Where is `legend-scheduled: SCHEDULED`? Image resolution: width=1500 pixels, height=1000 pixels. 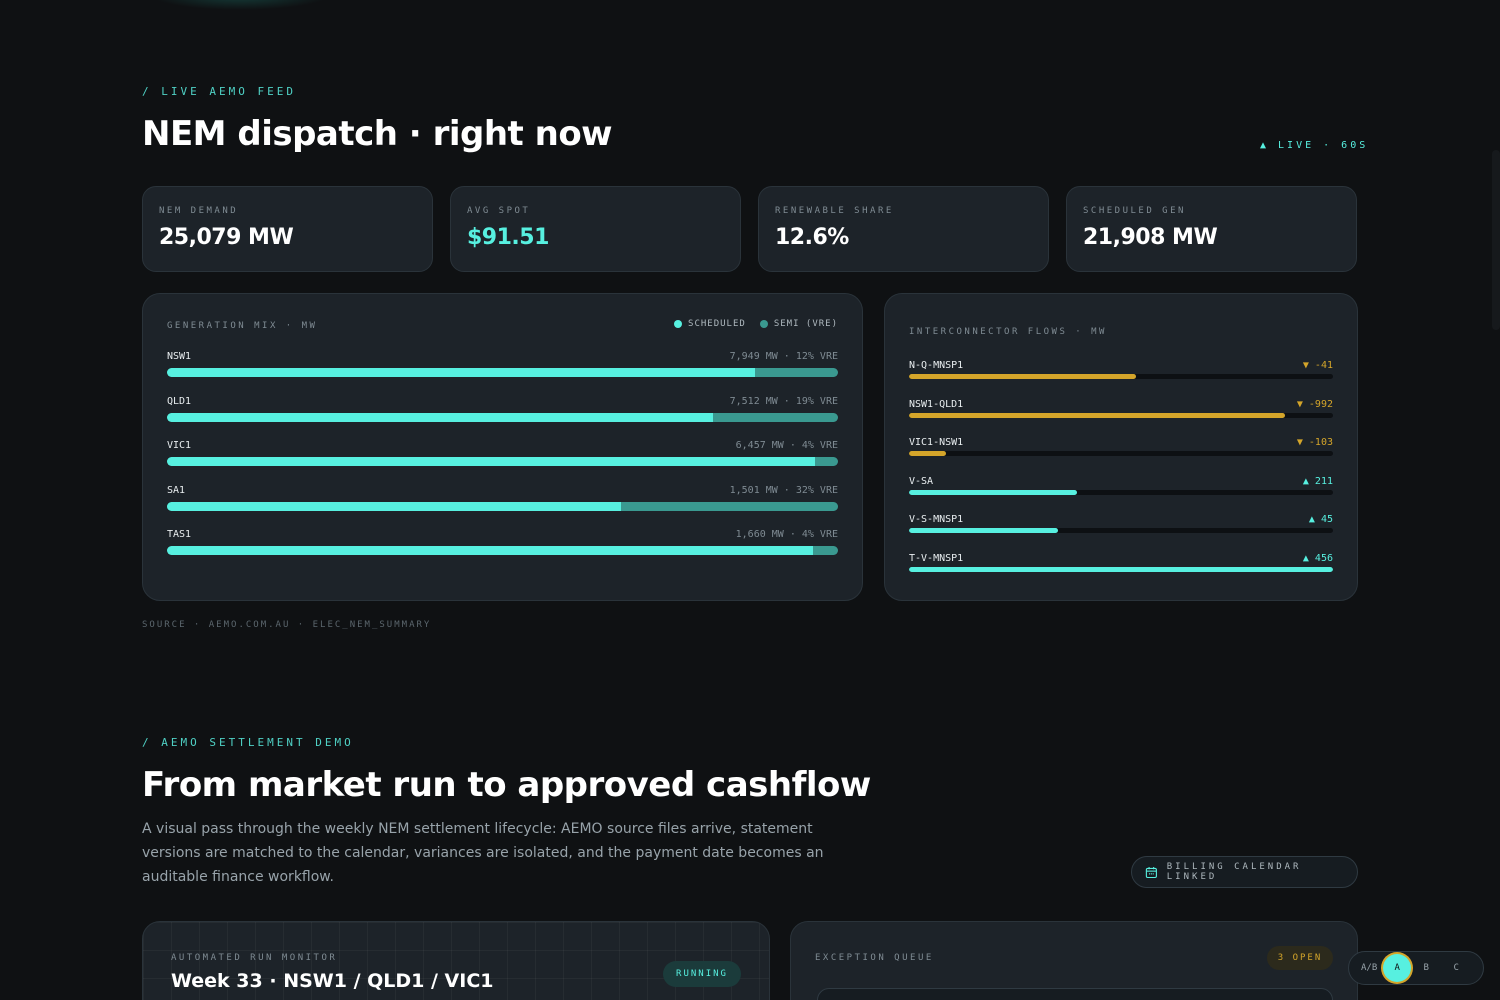
legend-scheduled: SCHEDULED is located at coordinates (710, 324).